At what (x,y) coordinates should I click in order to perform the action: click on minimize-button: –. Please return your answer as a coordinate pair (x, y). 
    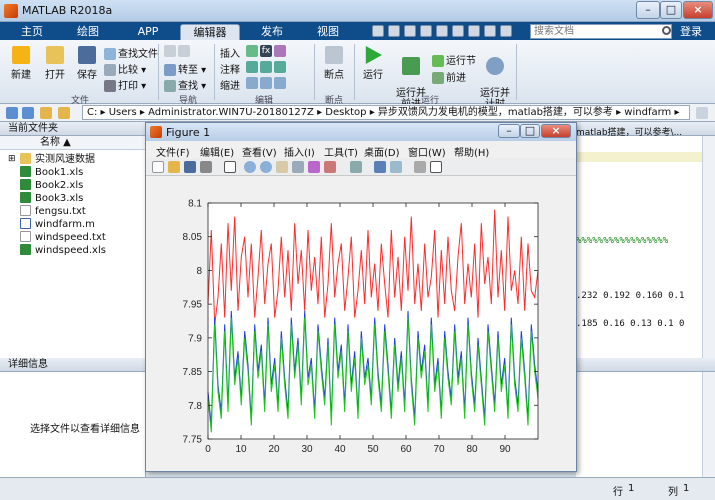
    Looking at the image, I should click on (648, 10).